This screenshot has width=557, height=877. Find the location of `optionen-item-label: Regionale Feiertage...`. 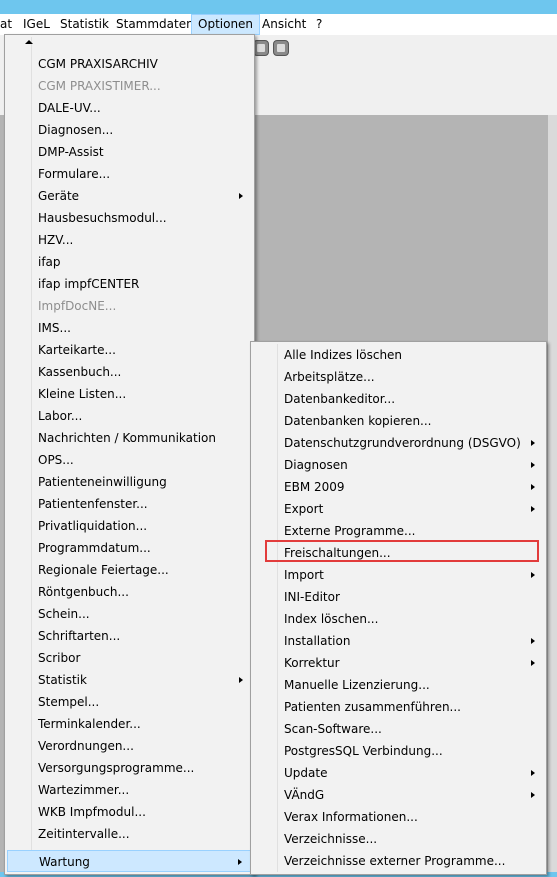

optionen-item-label: Regionale Feiertage... is located at coordinates (103, 570).